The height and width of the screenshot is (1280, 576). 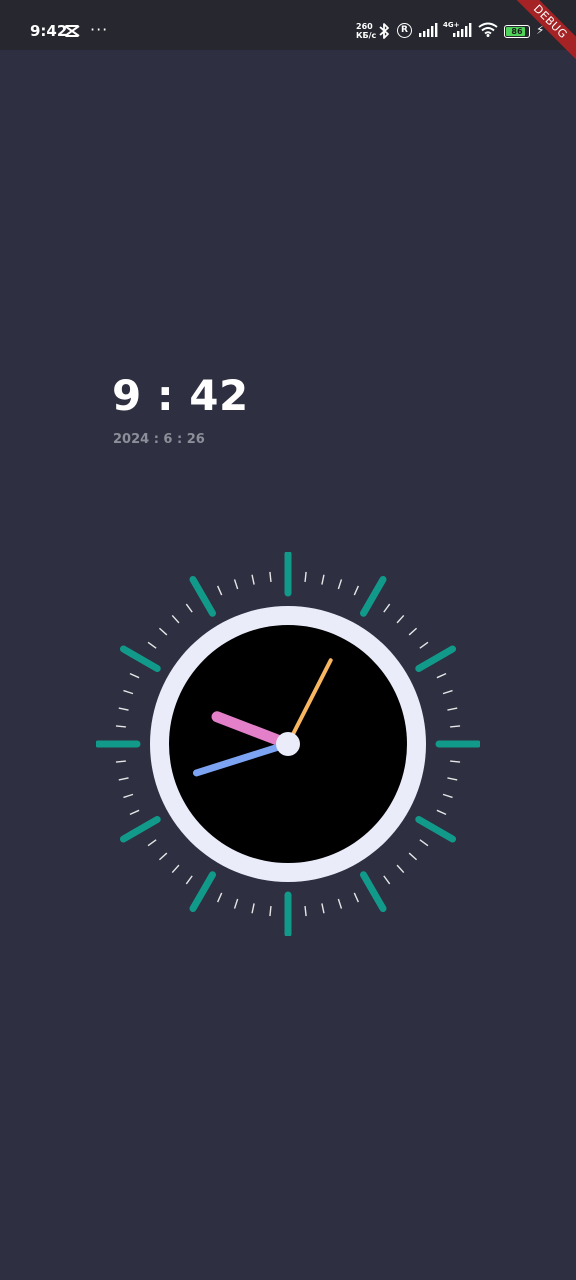 I want to click on bluetooth-icon, so click(x=384, y=31).